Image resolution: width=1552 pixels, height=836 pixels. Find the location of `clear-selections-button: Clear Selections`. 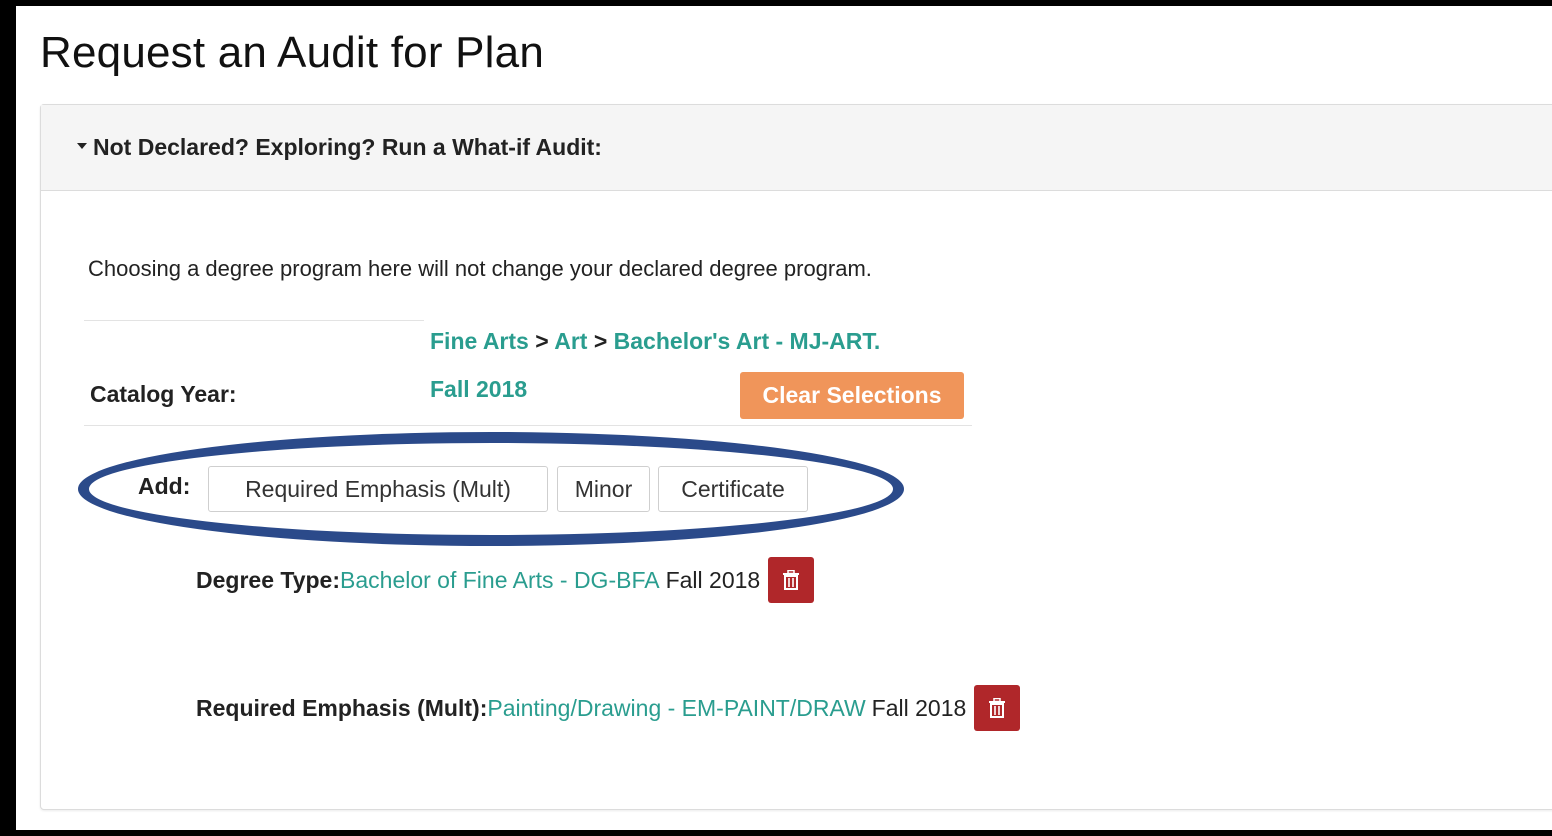

clear-selections-button: Clear Selections is located at coordinates (852, 395).